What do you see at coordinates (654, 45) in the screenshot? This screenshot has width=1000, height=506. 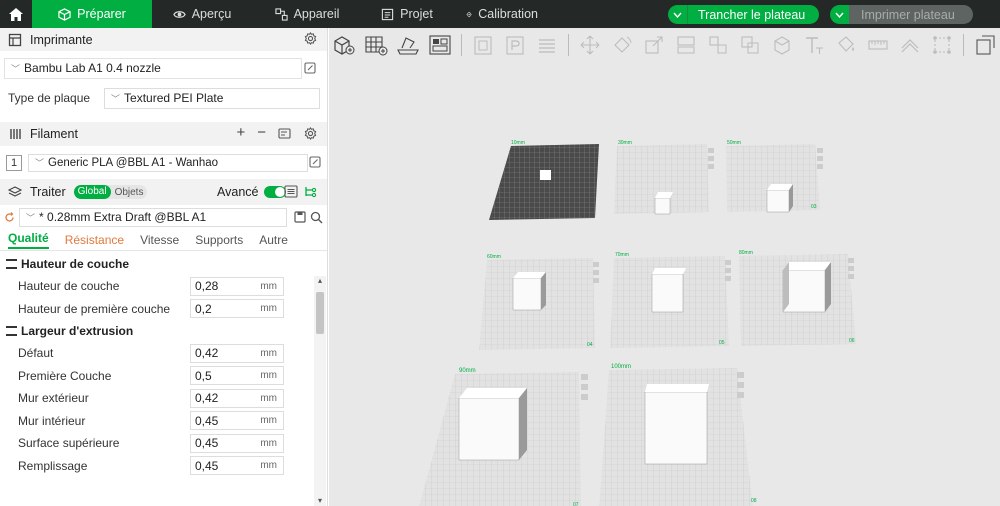 I see `scale-tool` at bounding box center [654, 45].